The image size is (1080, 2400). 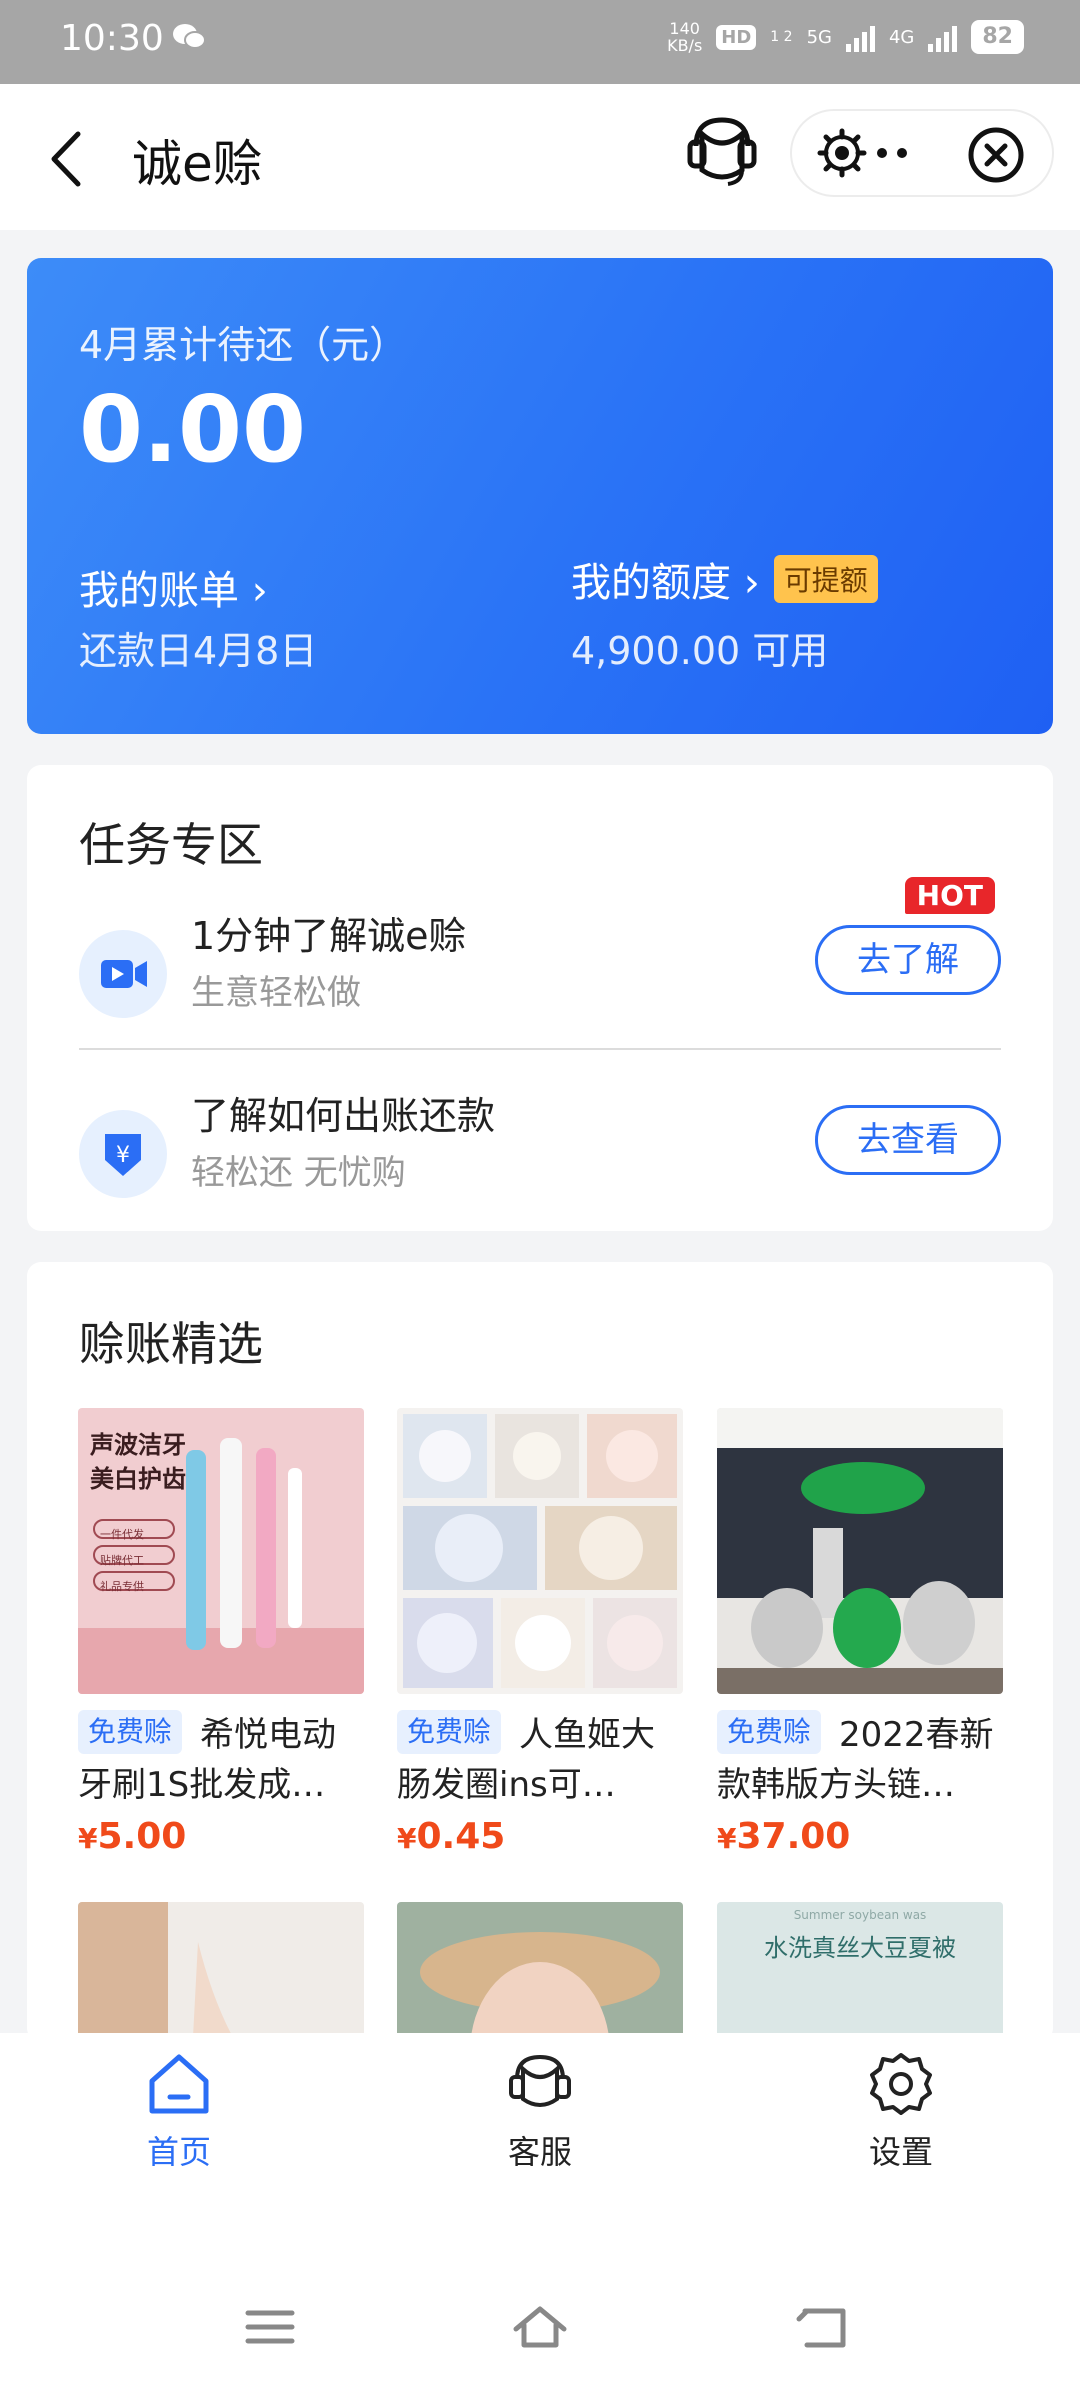 I want to click on 5g-label: 5G, so click(x=819, y=37).